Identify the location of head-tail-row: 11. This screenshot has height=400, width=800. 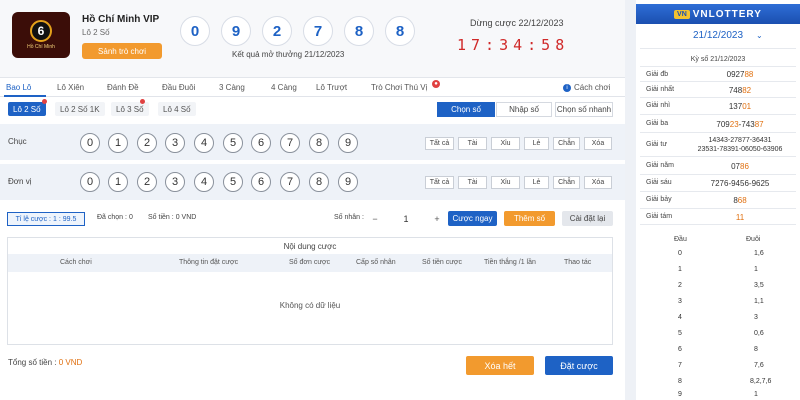
(718, 269).